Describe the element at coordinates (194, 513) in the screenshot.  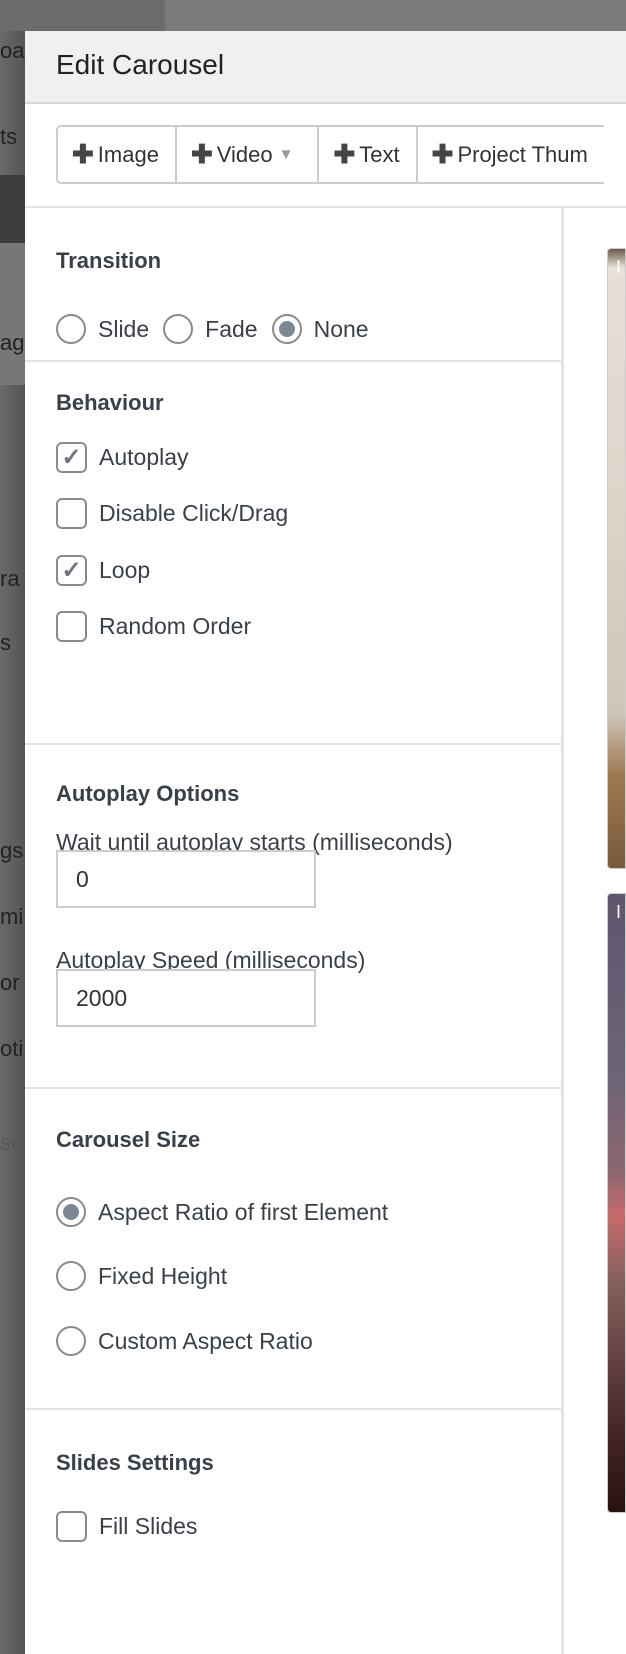
I see `checkbox-label: Disable Click/Drag` at that location.